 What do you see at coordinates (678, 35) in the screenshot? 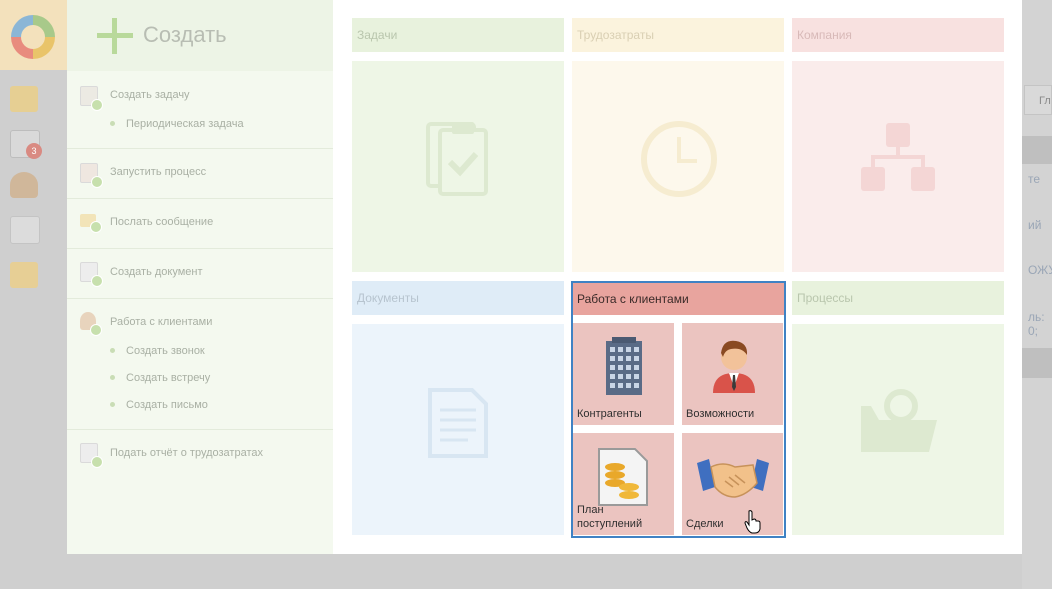
I see `tile-labor-header: Трудозатраты` at bounding box center [678, 35].